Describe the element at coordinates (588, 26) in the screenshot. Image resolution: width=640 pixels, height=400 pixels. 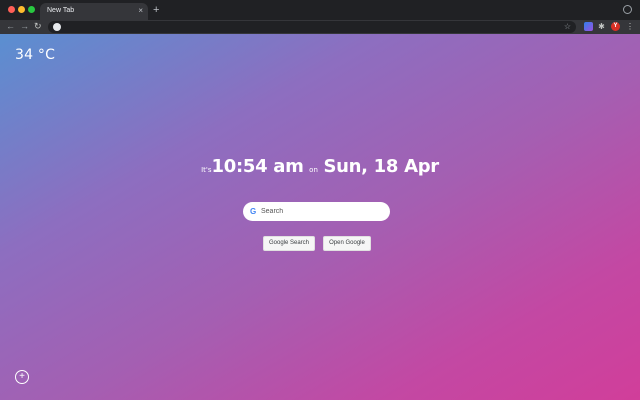
I see `extension-icon` at that location.